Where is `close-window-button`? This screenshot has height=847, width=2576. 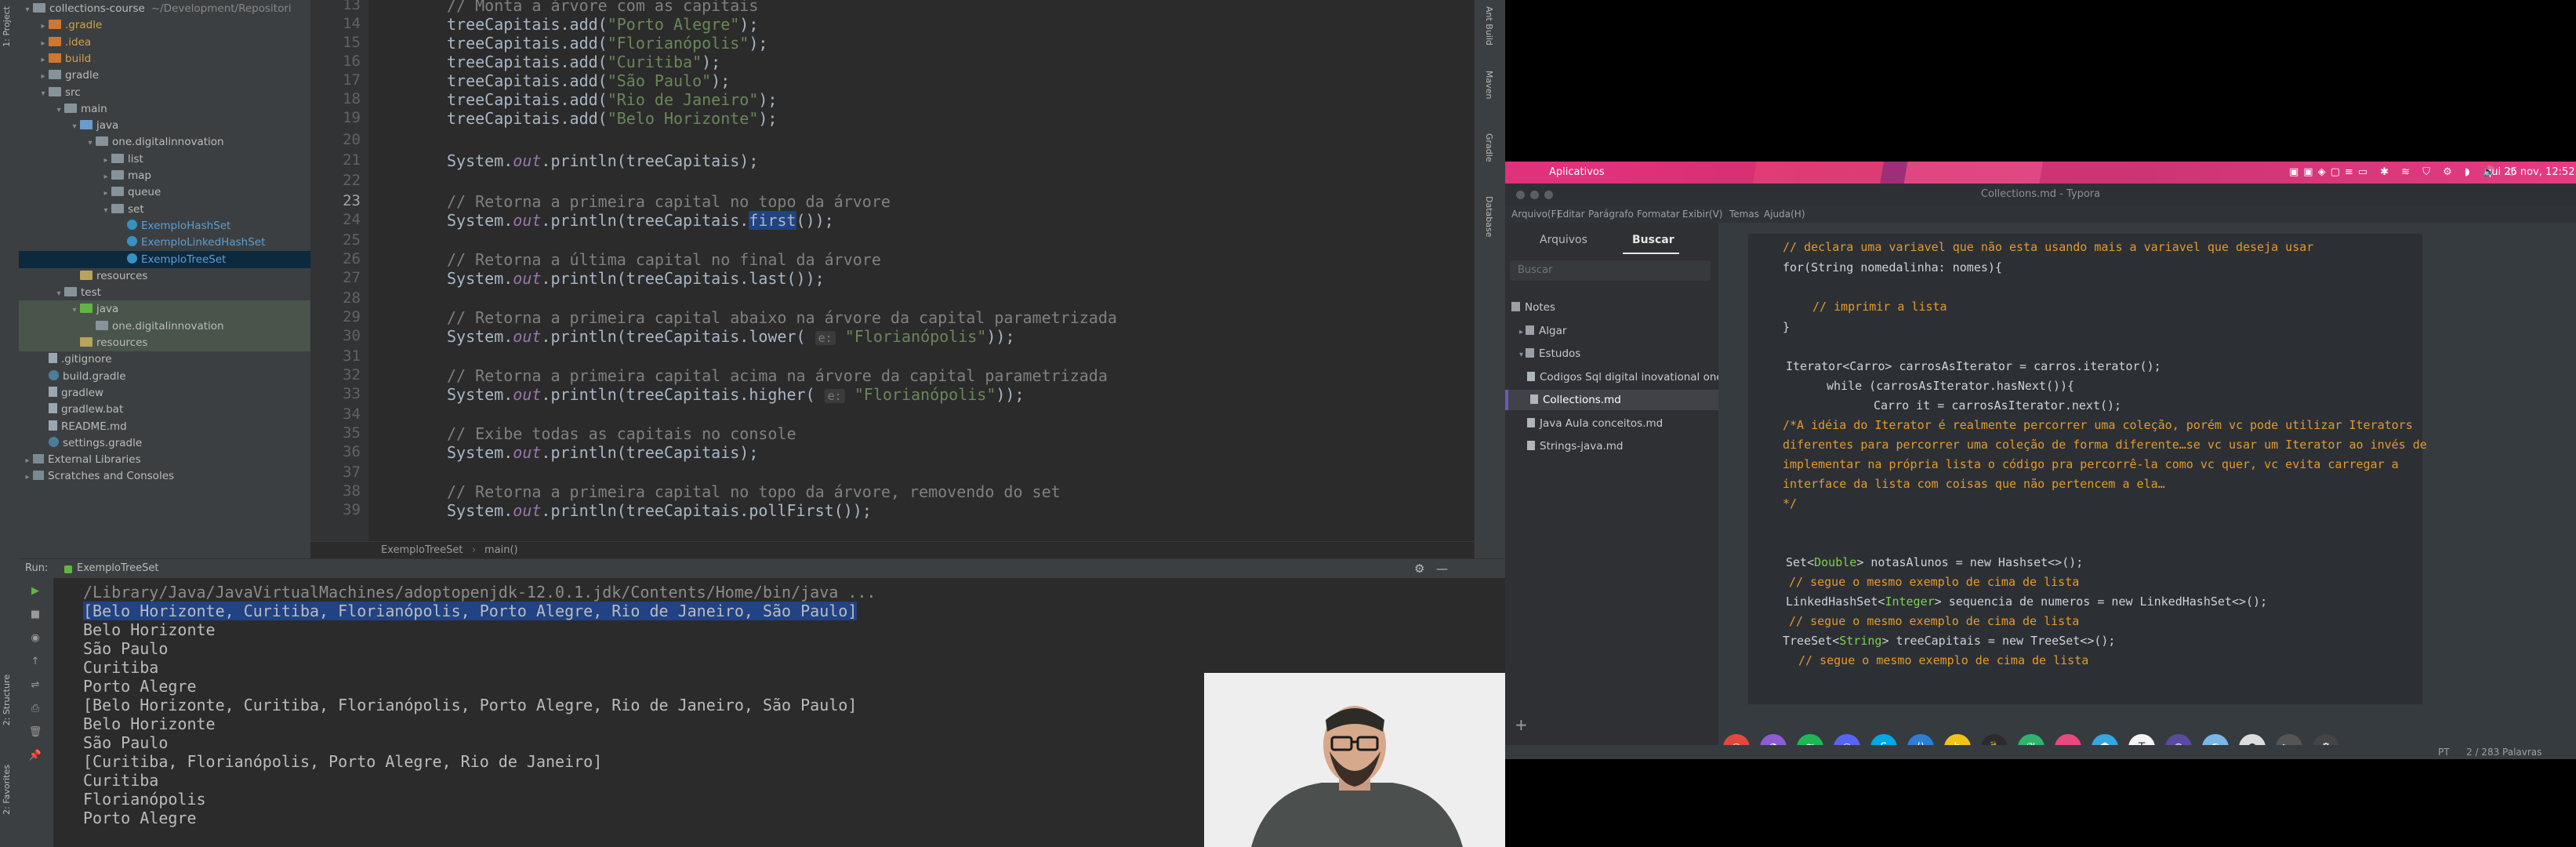 close-window-button is located at coordinates (1520, 195).